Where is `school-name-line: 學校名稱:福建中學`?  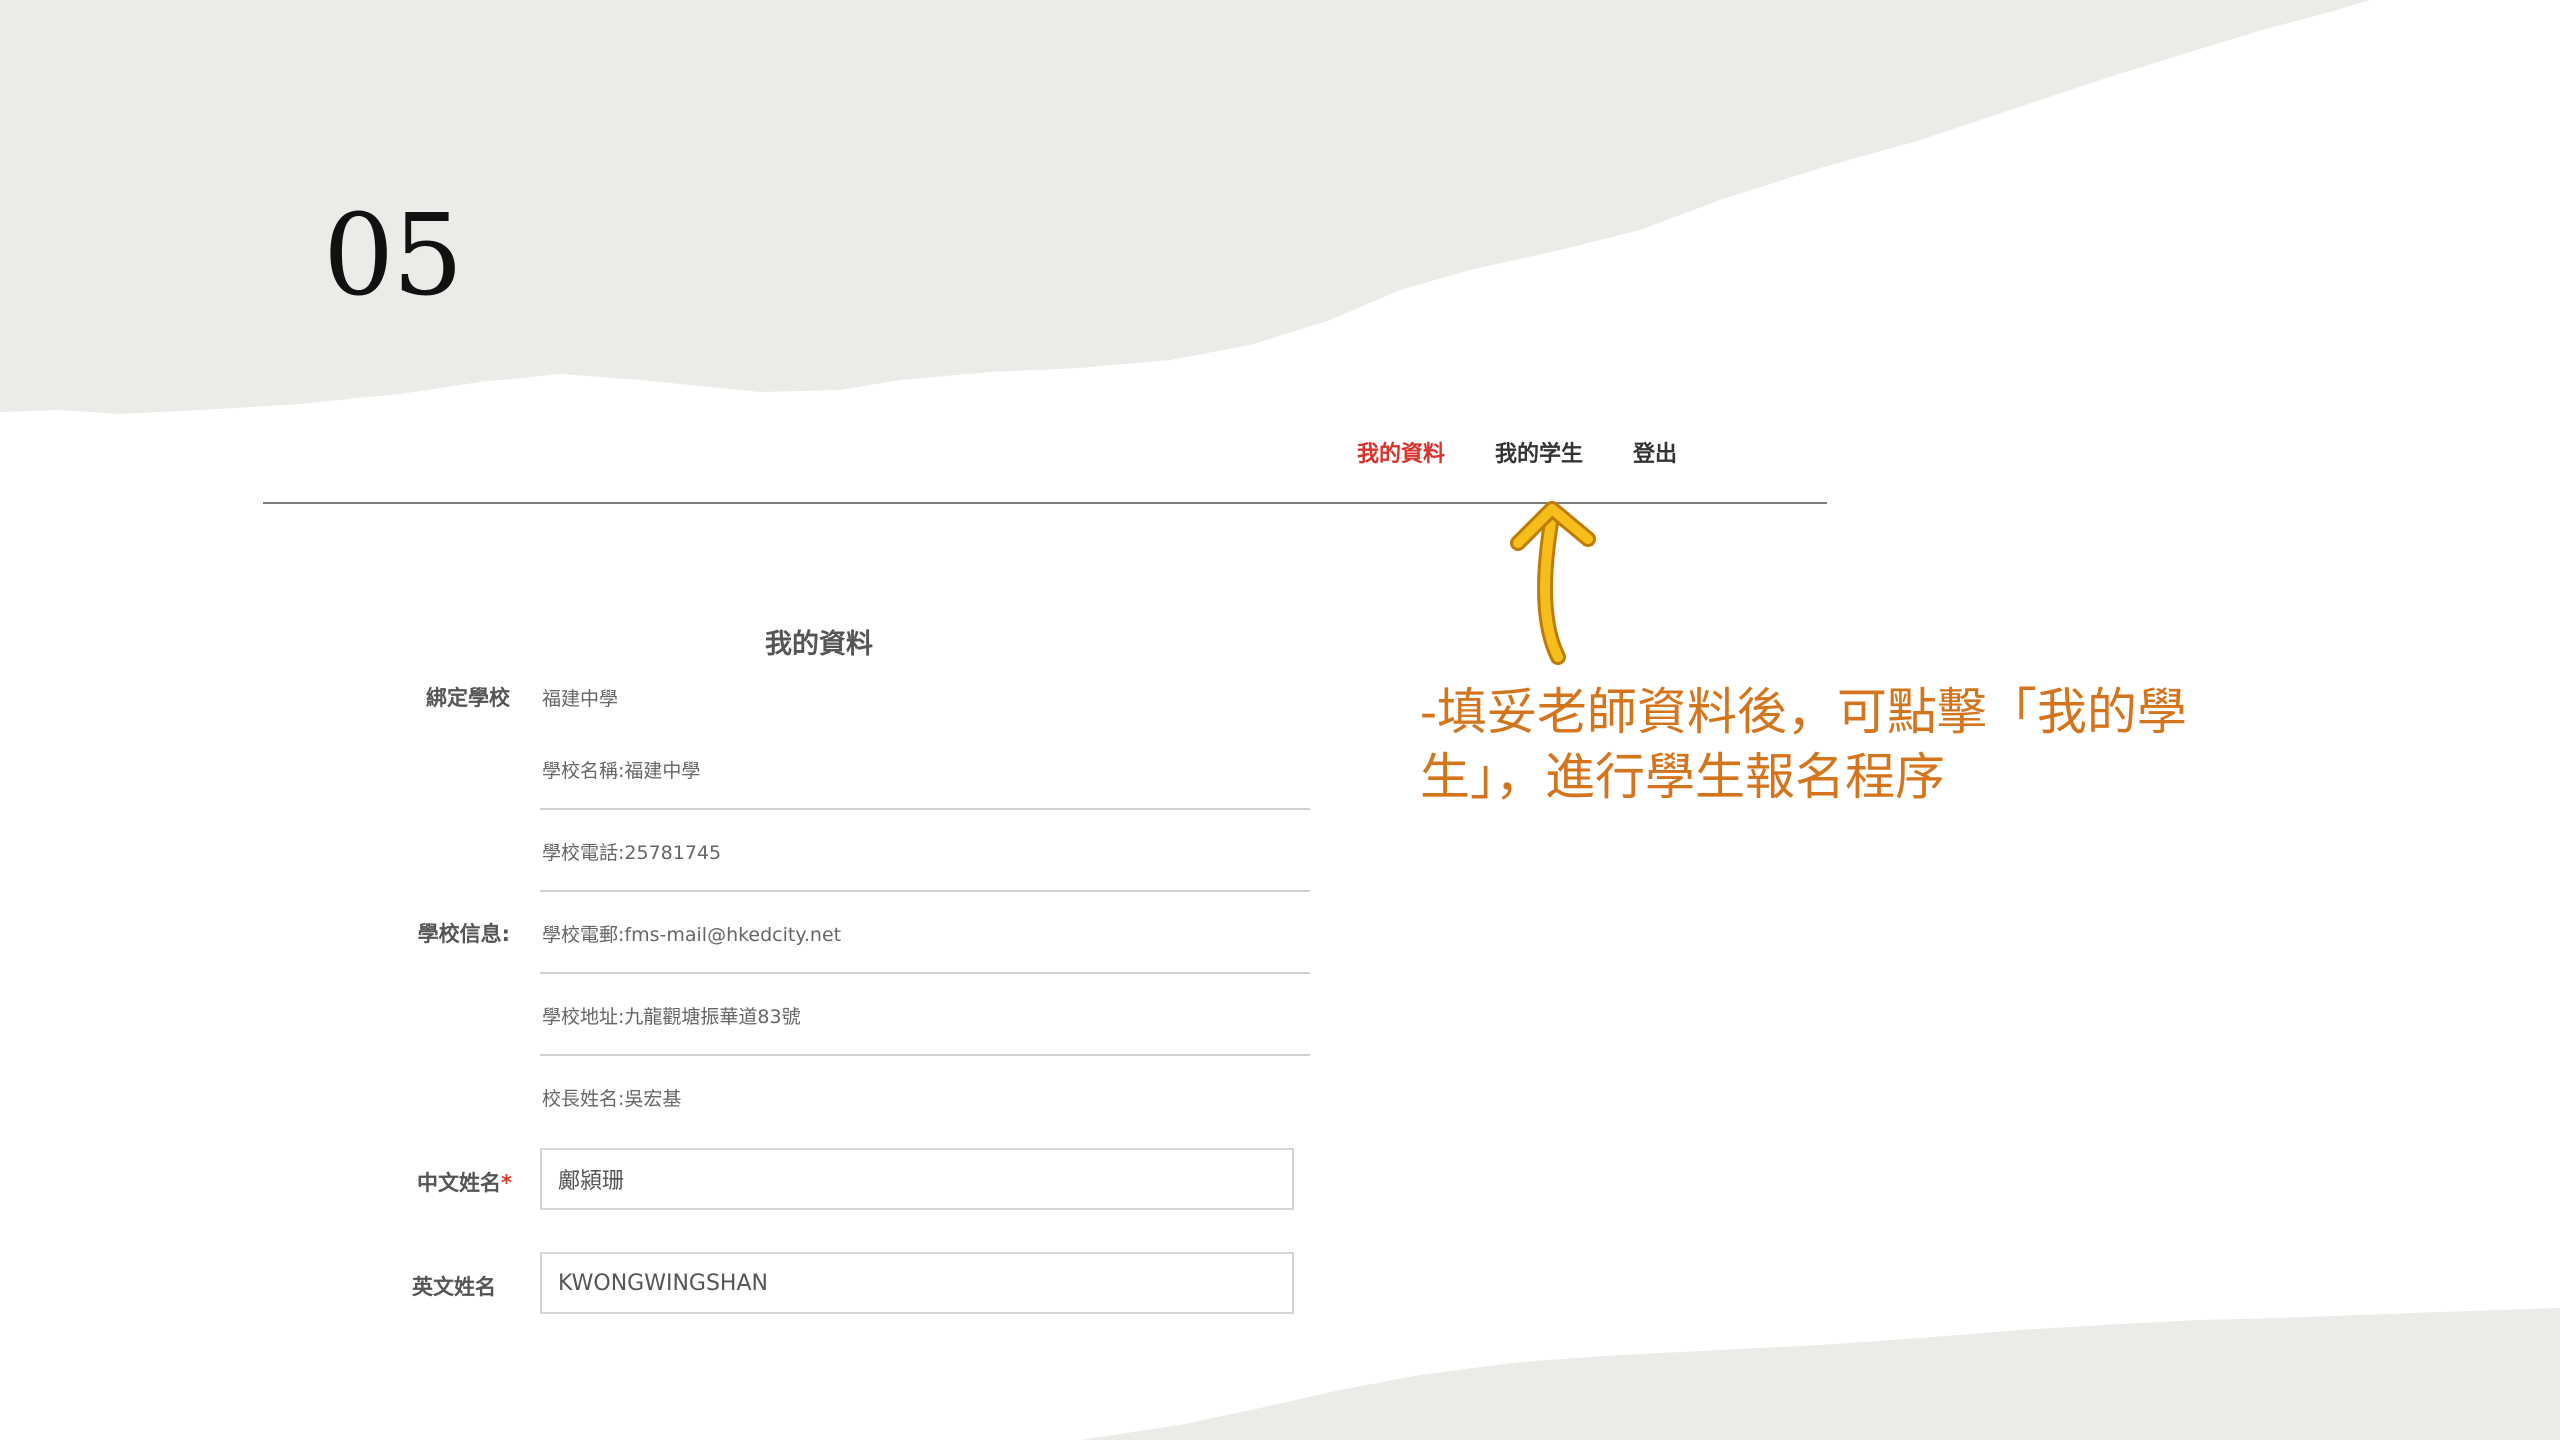
school-name-line: 學校名稱:福建中學 is located at coordinates (621, 771).